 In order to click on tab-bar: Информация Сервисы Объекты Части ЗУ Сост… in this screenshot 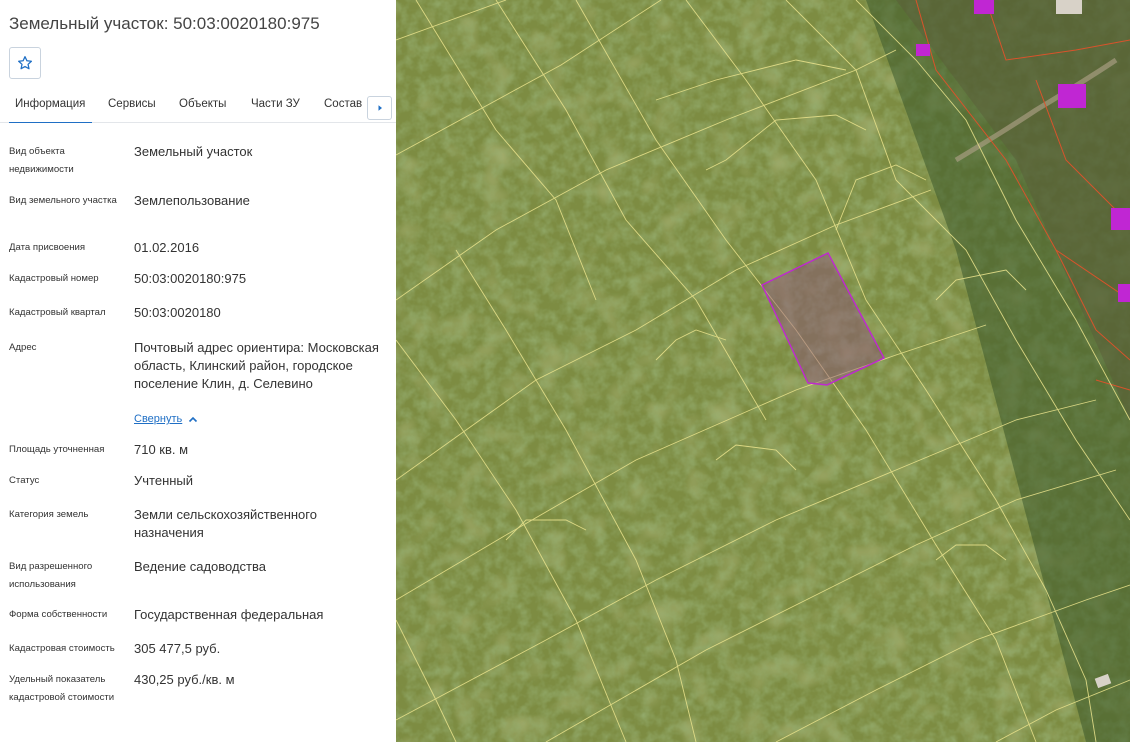, I will do `click(198, 107)`.